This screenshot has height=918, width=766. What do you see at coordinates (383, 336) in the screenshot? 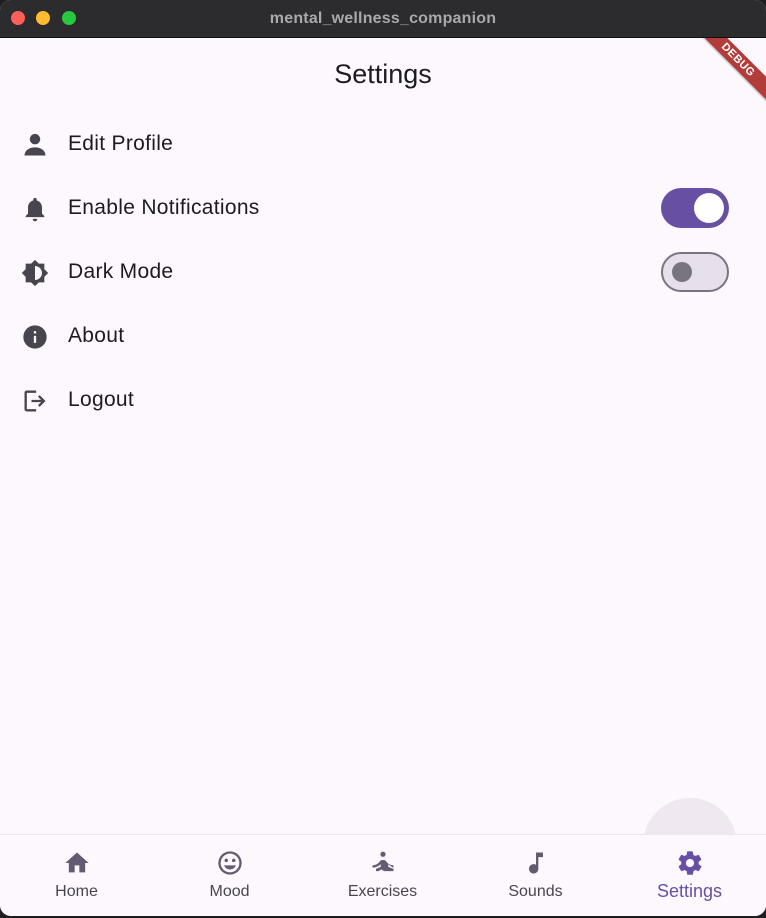
I see `settings-item-about: About` at bounding box center [383, 336].